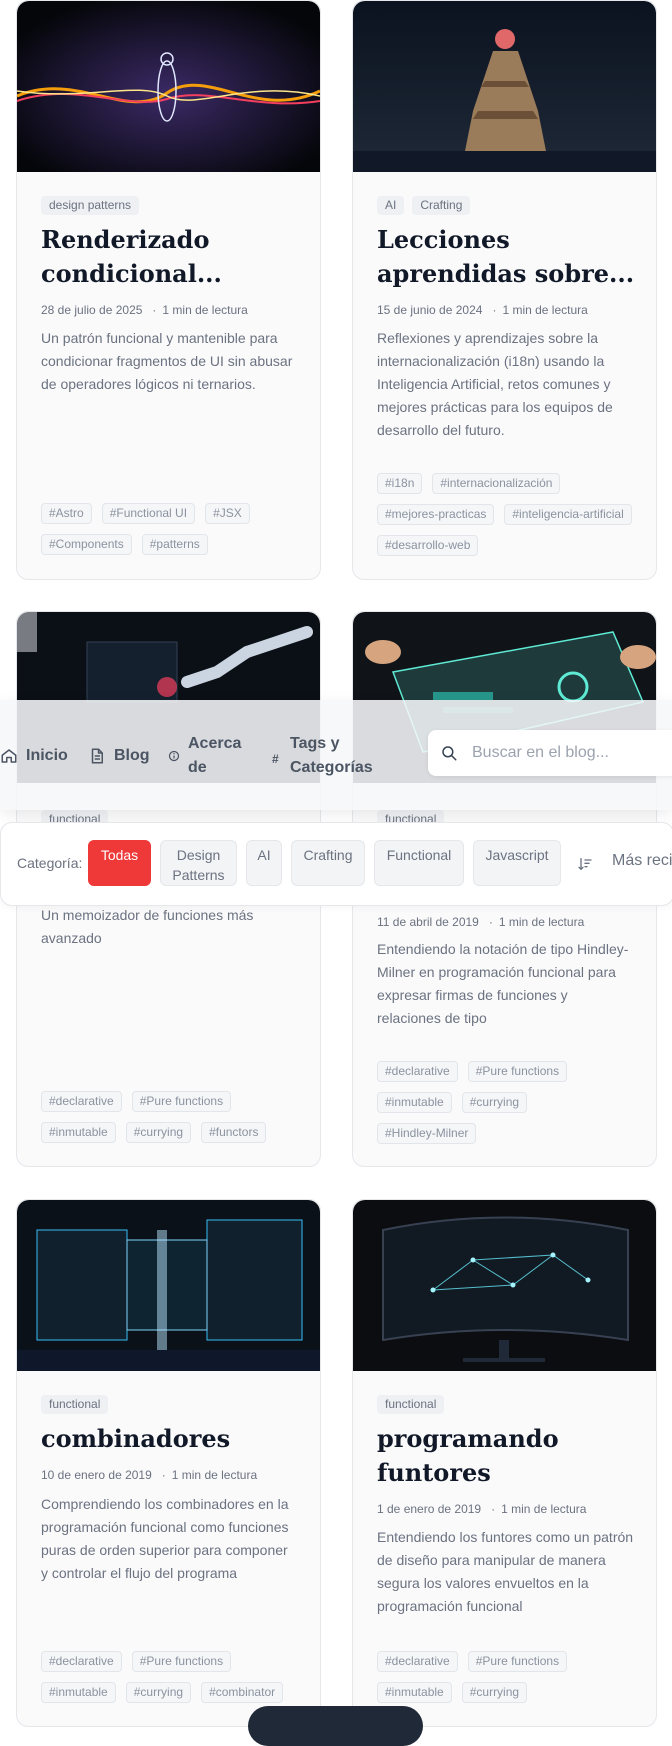 This screenshot has width=672, height=1746. Describe the element at coordinates (441, 205) in the screenshot. I see `category-badge: Crafting` at that location.